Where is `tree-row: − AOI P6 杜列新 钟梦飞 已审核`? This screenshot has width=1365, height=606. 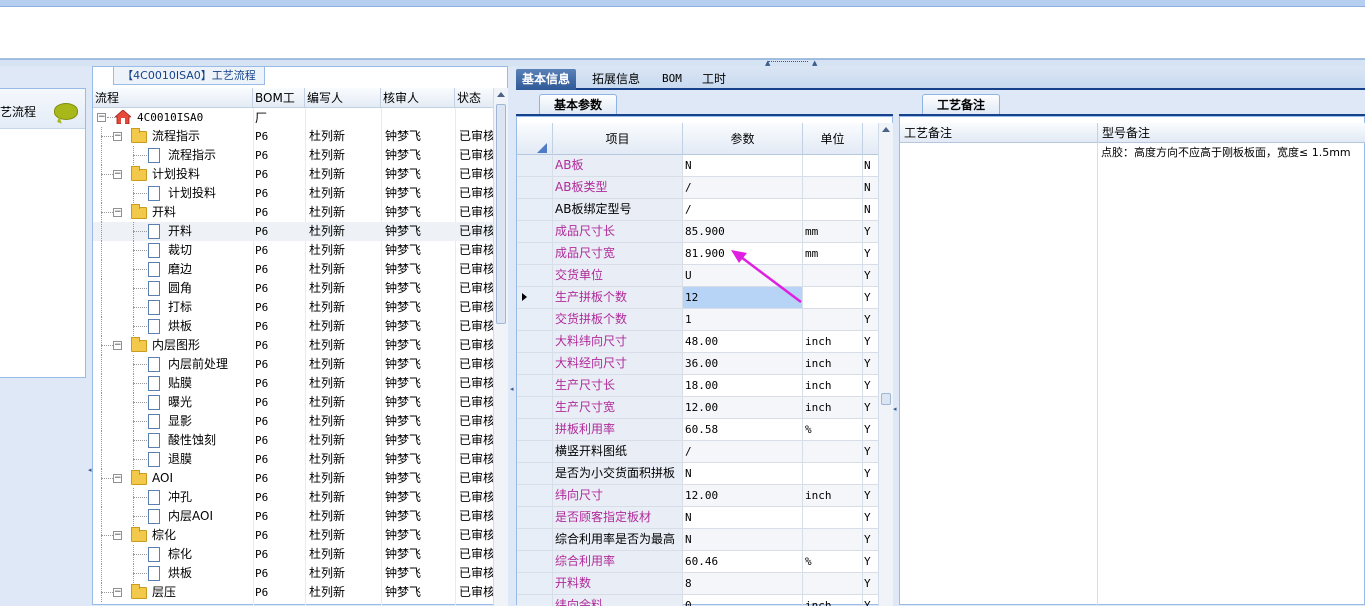
tree-row: − AOI P6 杜列新 钟梦飞 已审核 is located at coordinates (293, 478).